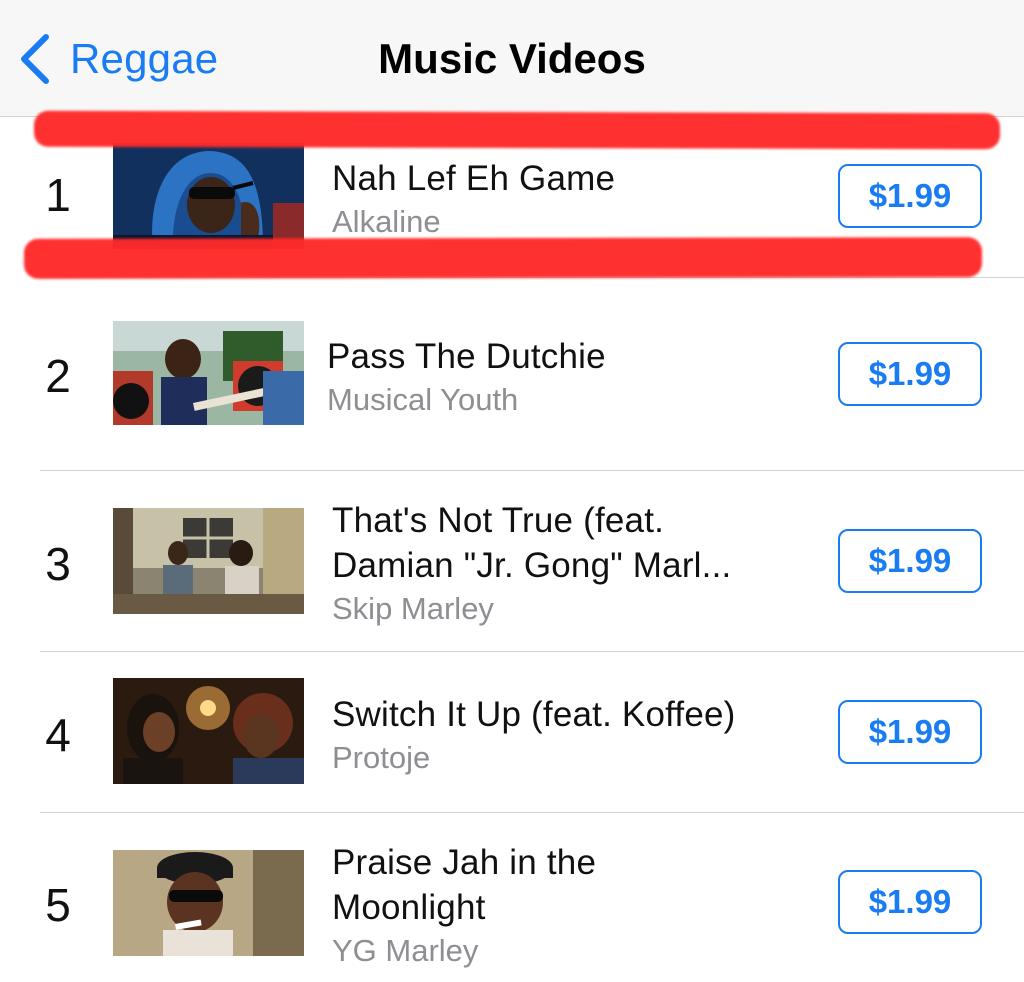  I want to click on page-title-text: Music Videos, so click(512, 58).